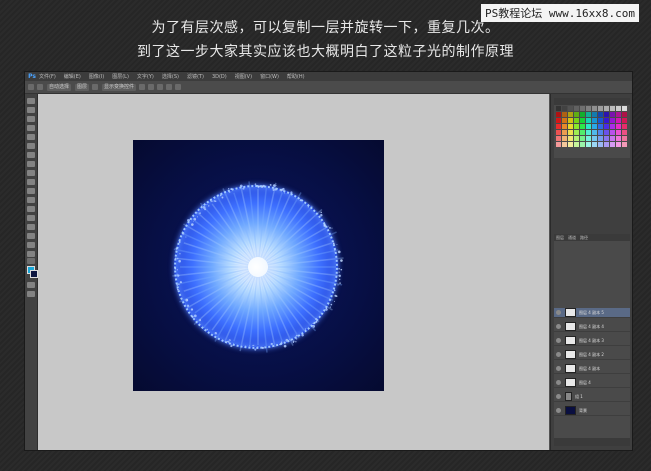 The height and width of the screenshot is (471, 651). Describe the element at coordinates (145, 76) in the screenshot. I see `menu-type: 文字(Y)` at that location.